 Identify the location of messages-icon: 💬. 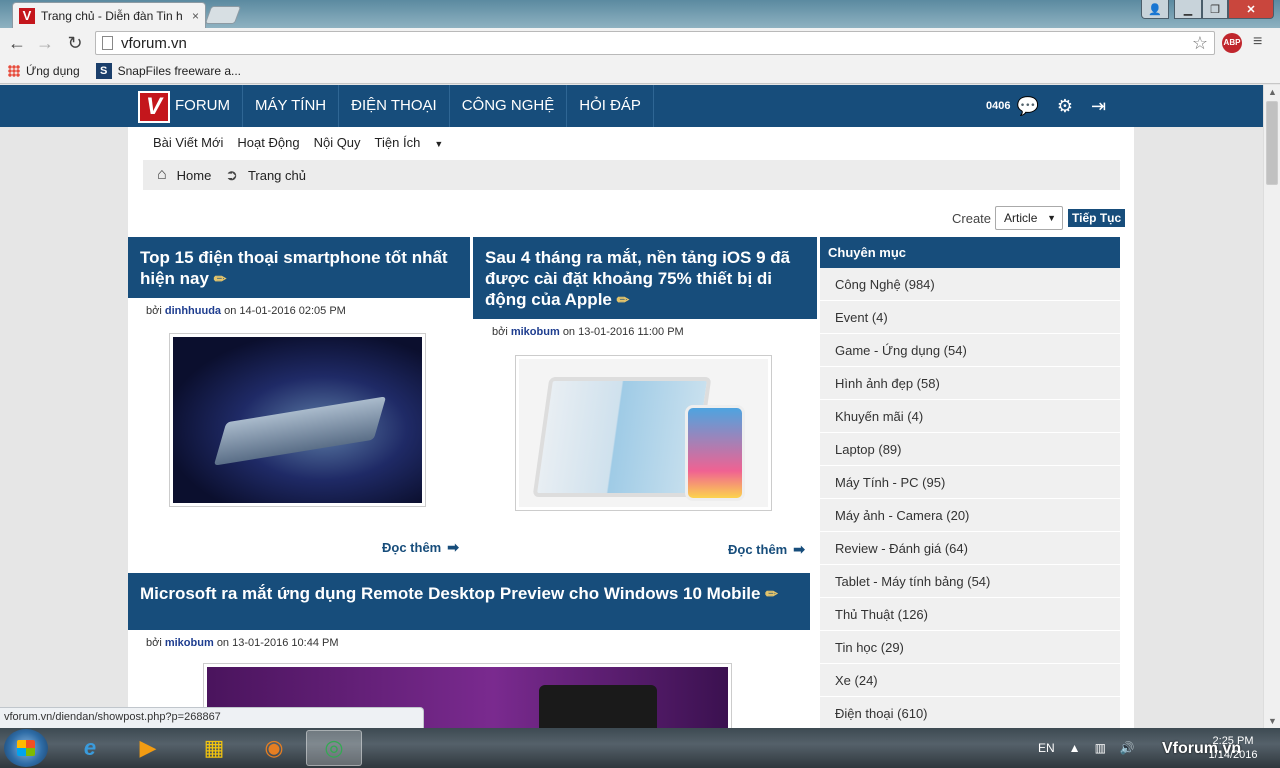
(1027, 106).